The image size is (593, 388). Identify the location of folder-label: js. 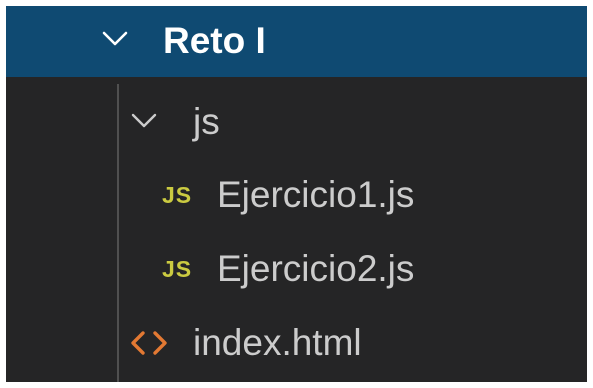
(206, 121).